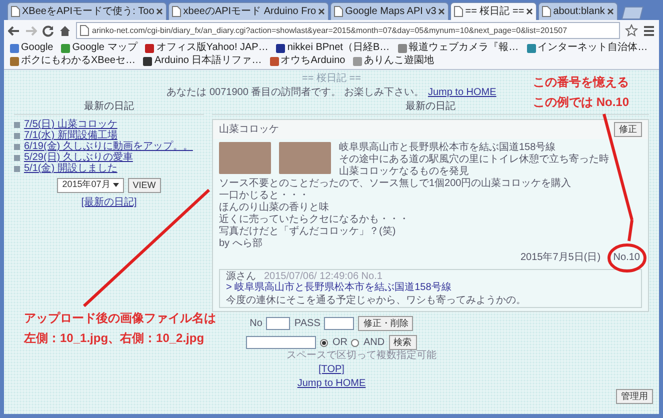  What do you see at coordinates (71, 168) in the screenshot?
I see `diary-entry-link: 5/1(金) 開設しました` at bounding box center [71, 168].